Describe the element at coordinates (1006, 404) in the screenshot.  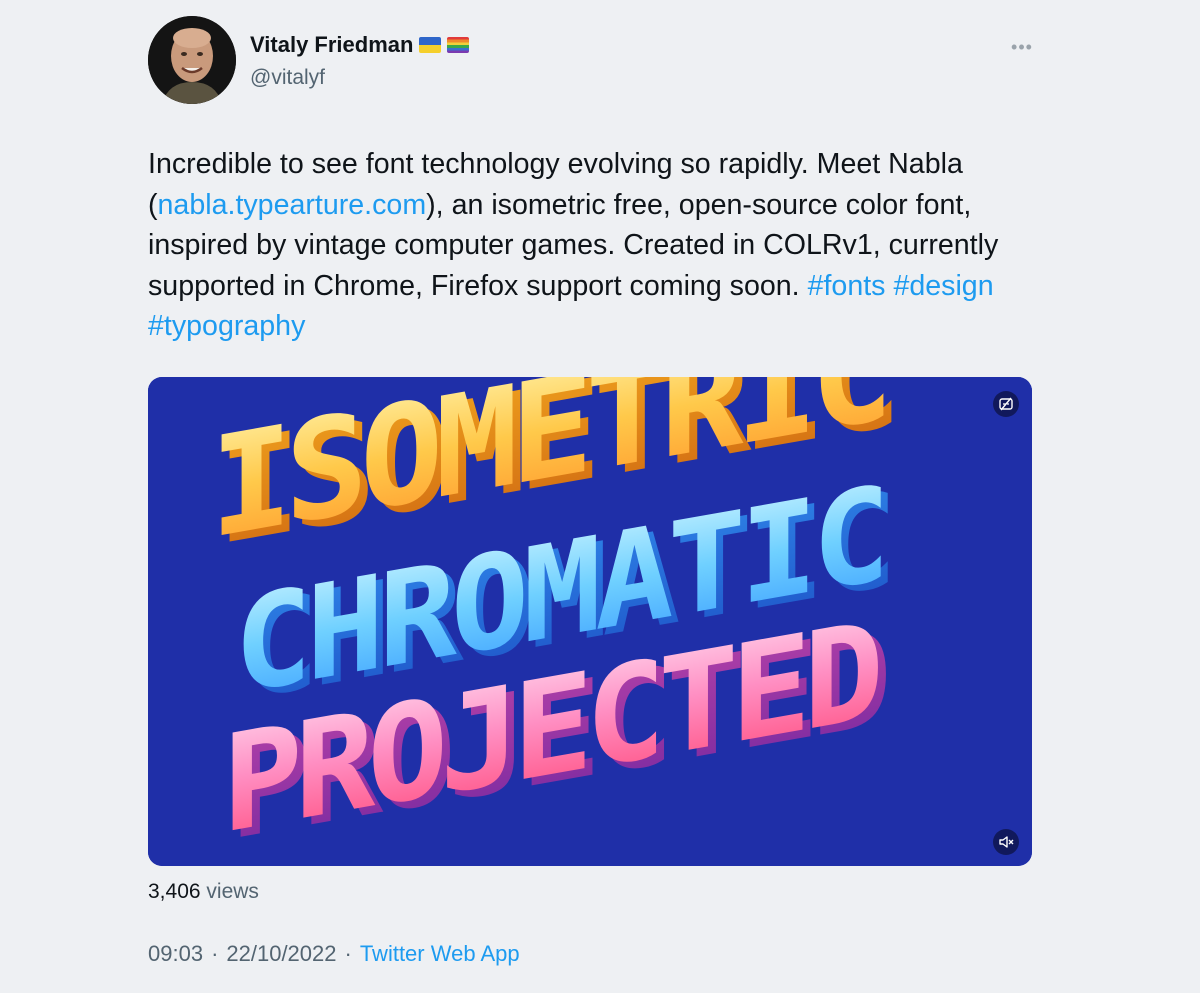
I see `captions-icon` at that location.